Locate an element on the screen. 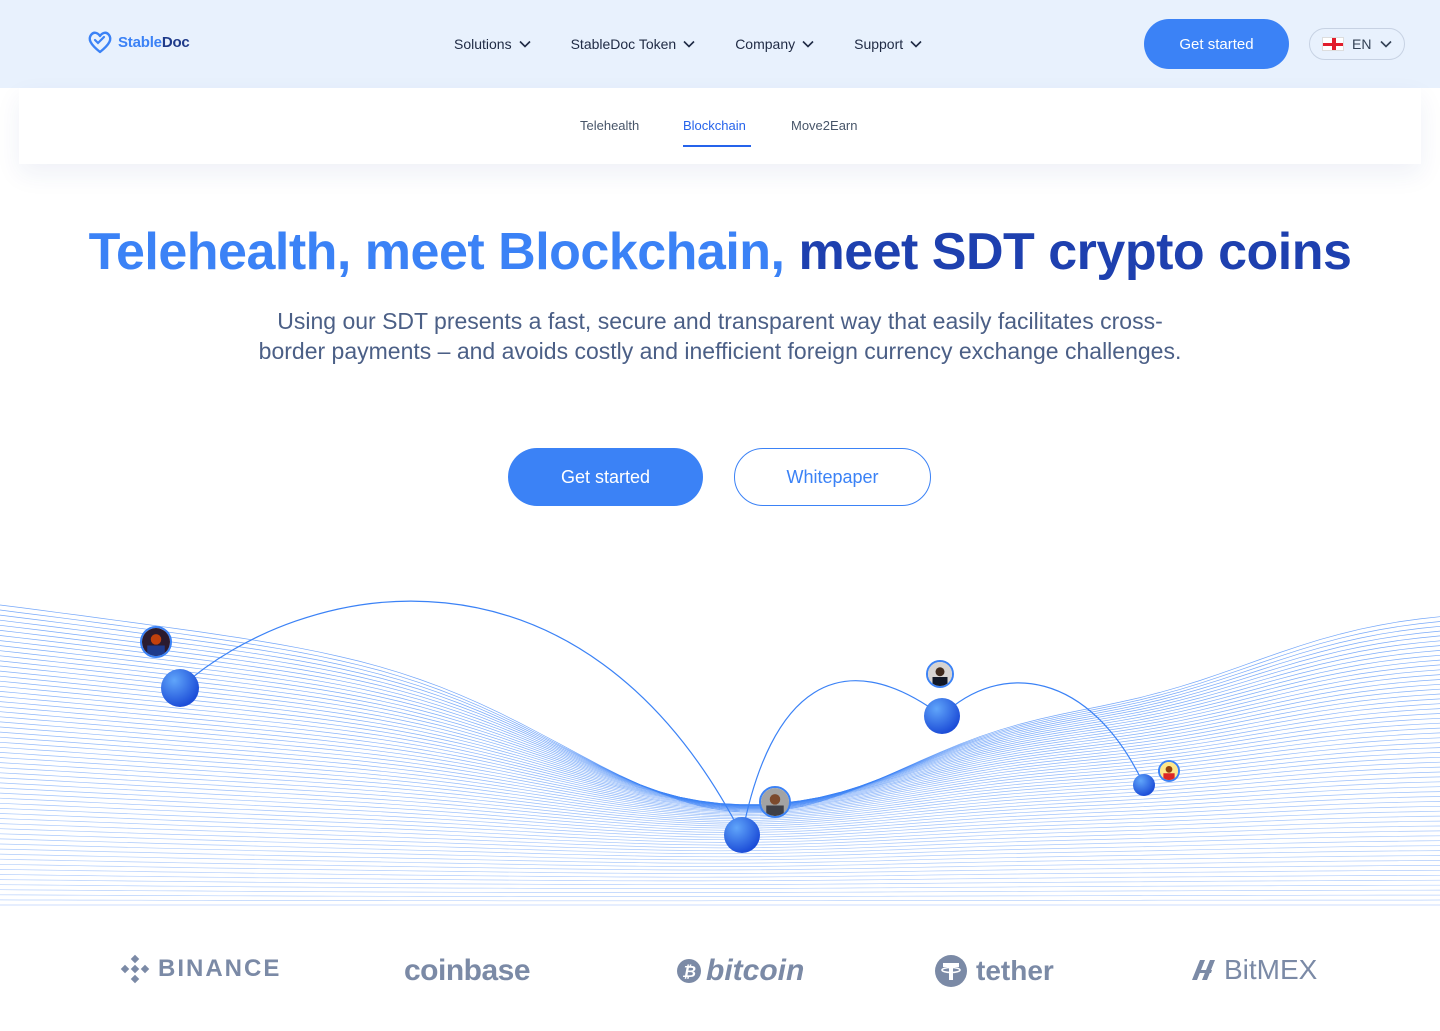  partner-bitmex: BitMEX is located at coordinates (1253, 970).